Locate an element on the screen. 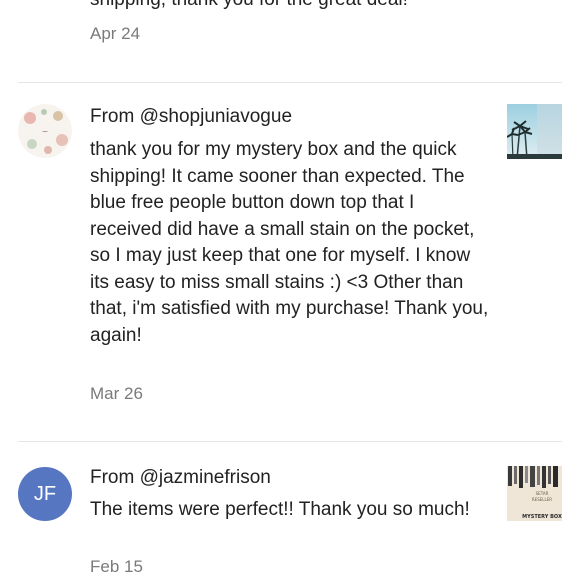  palm-trees-image-icon is located at coordinates (534, 131).